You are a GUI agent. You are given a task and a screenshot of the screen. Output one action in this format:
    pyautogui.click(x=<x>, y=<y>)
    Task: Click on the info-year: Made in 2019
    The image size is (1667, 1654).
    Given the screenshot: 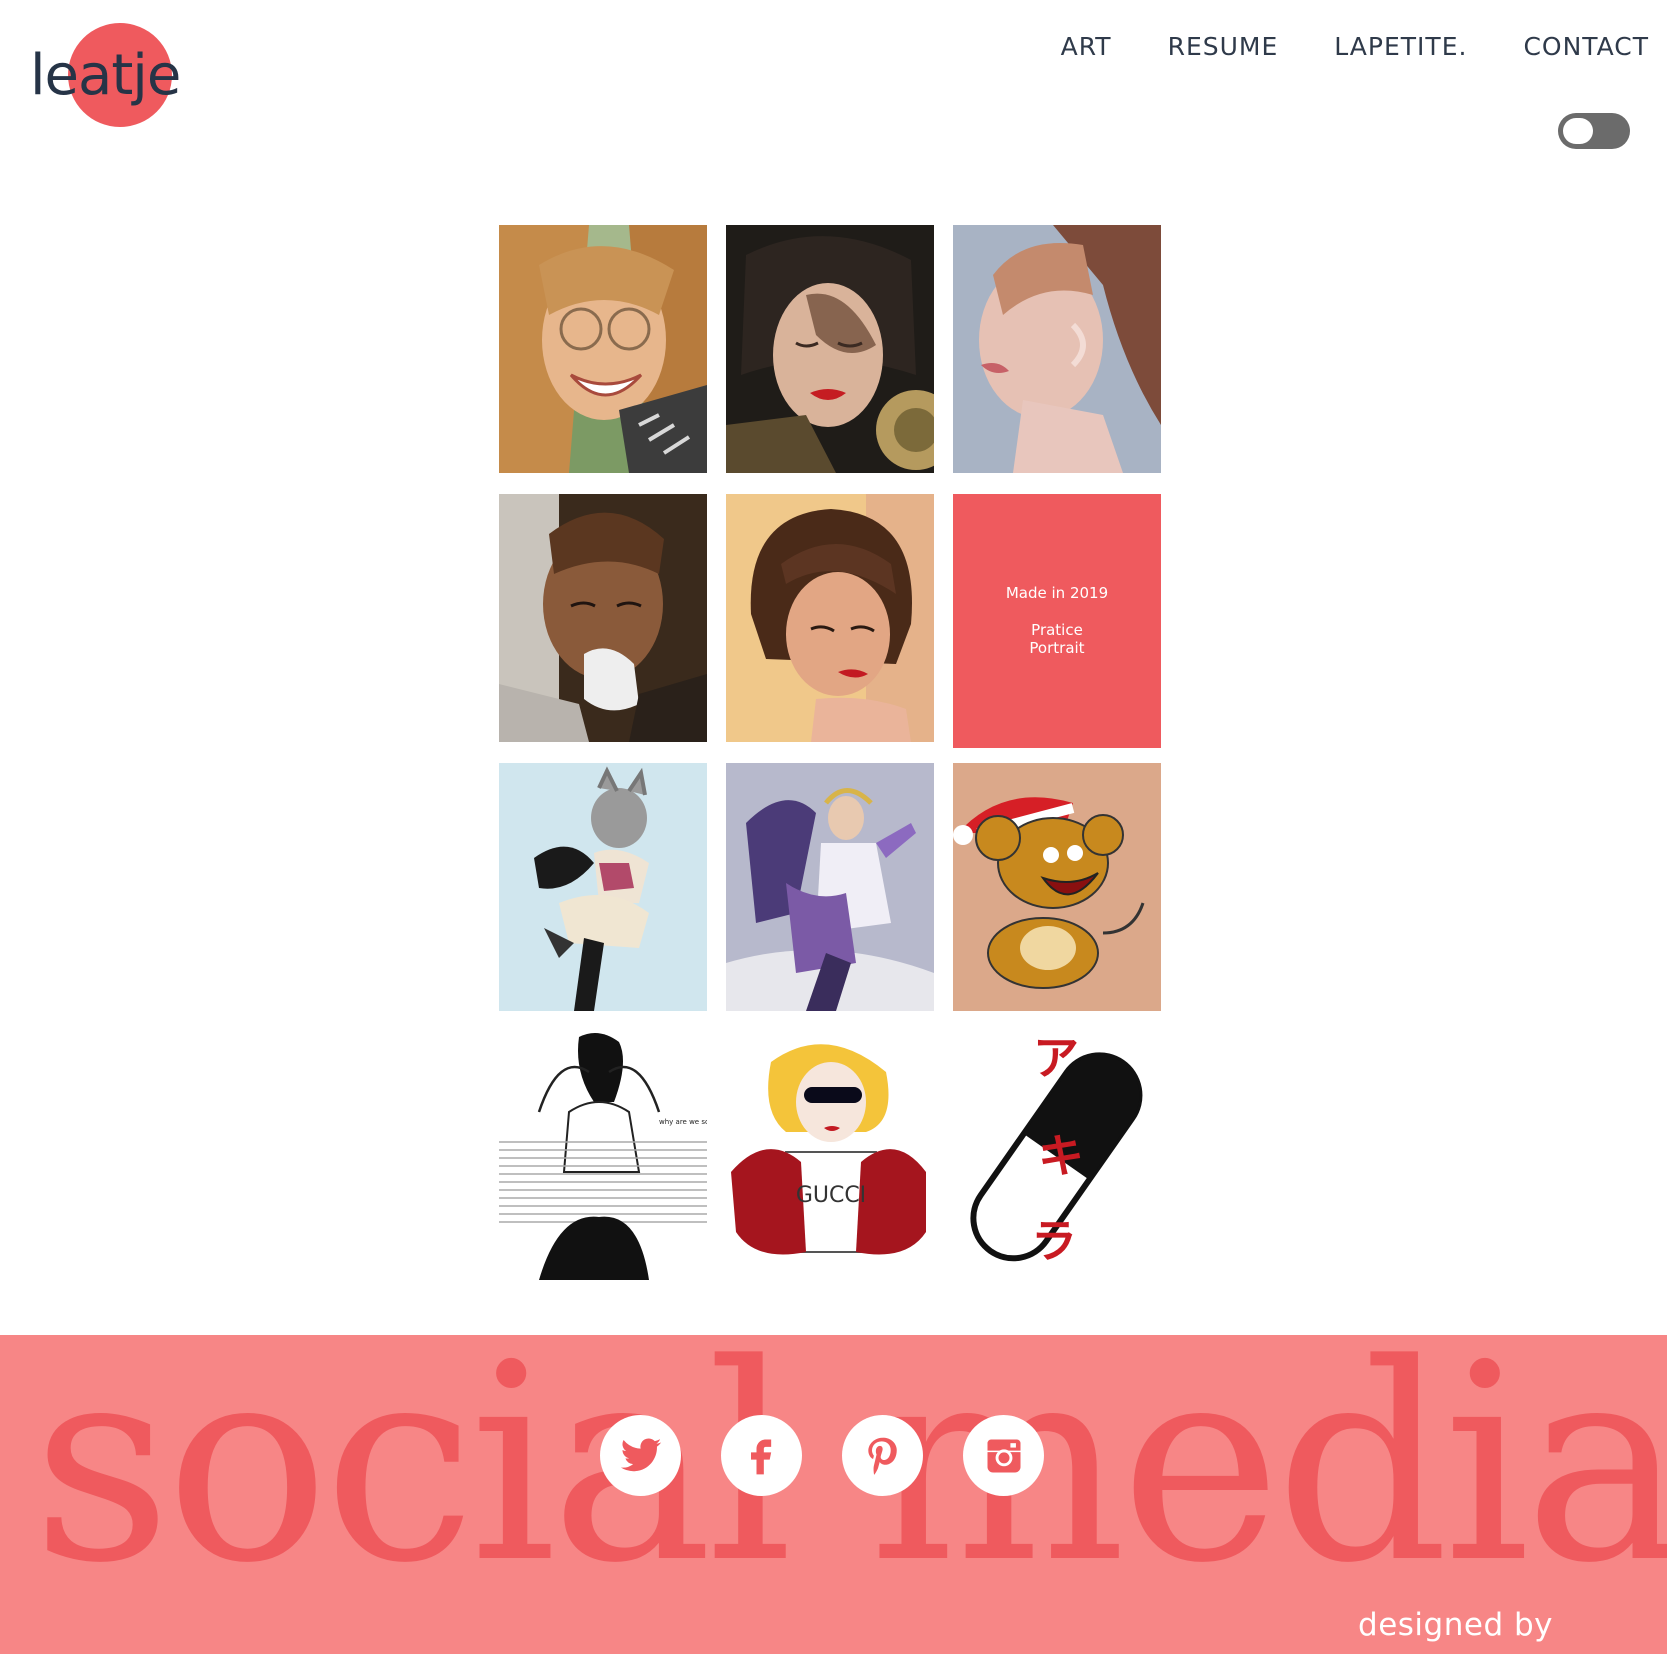 What is the action you would take?
    pyautogui.click(x=1057, y=592)
    